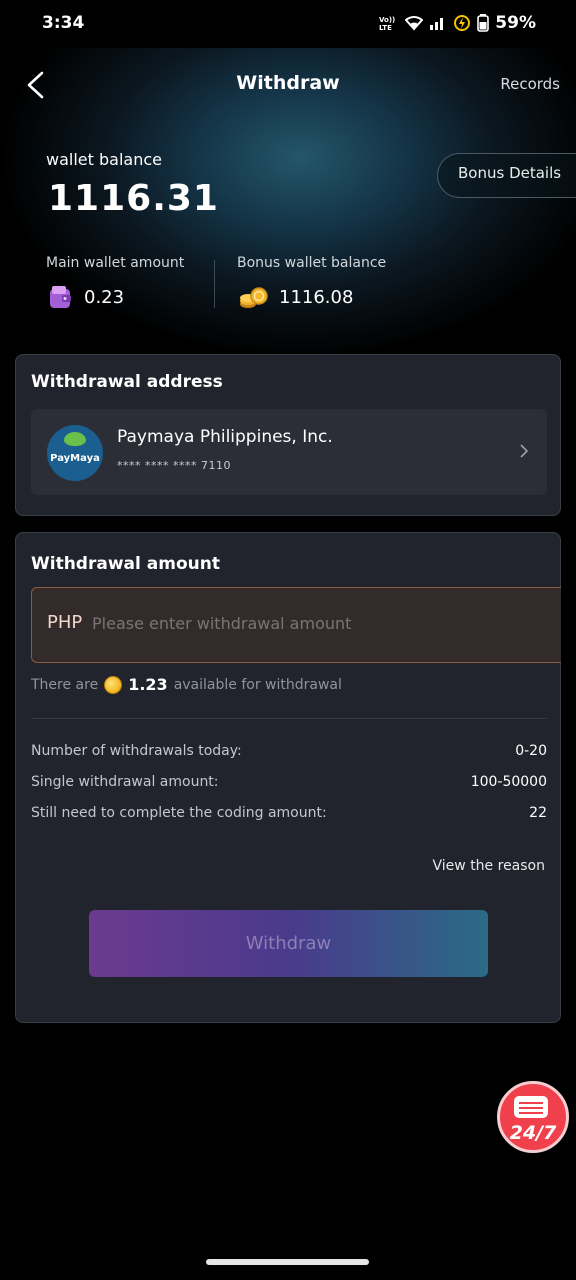  What do you see at coordinates (254, 297) in the screenshot?
I see `coins-icon` at bounding box center [254, 297].